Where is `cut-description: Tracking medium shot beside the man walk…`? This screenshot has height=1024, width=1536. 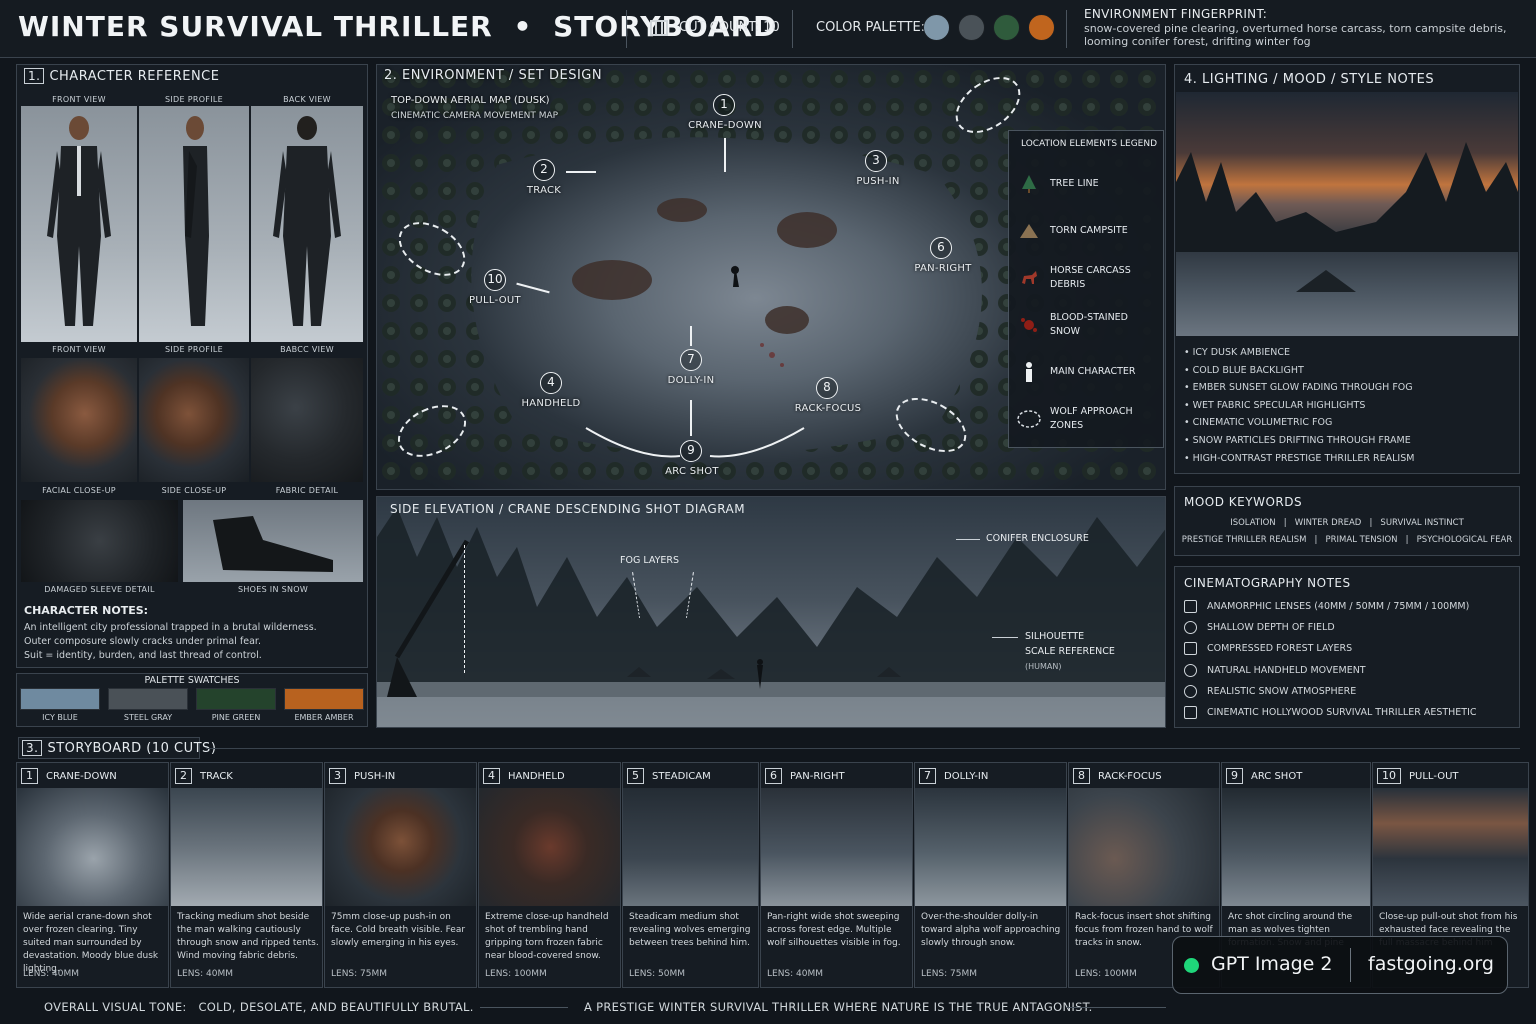 cut-description: Tracking medium shot beside the man walk… is located at coordinates (248, 936).